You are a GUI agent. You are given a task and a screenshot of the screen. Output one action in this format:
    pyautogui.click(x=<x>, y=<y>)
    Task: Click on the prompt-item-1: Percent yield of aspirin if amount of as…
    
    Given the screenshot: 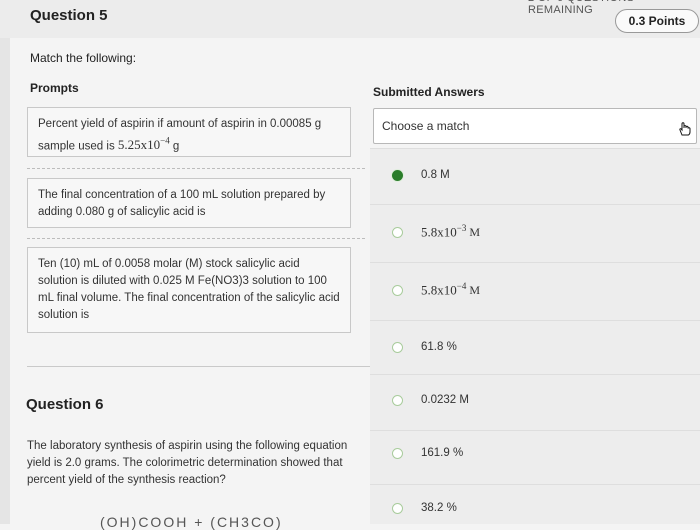 What is the action you would take?
    pyautogui.click(x=189, y=132)
    